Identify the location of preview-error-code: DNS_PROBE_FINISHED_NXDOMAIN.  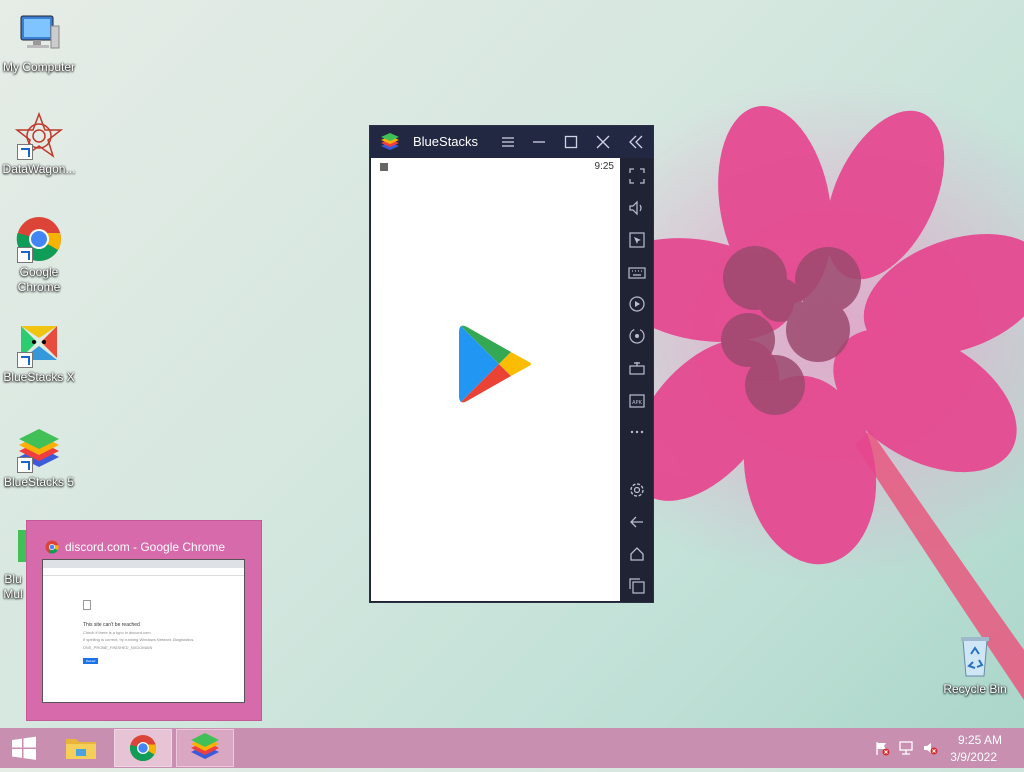
(118, 647).